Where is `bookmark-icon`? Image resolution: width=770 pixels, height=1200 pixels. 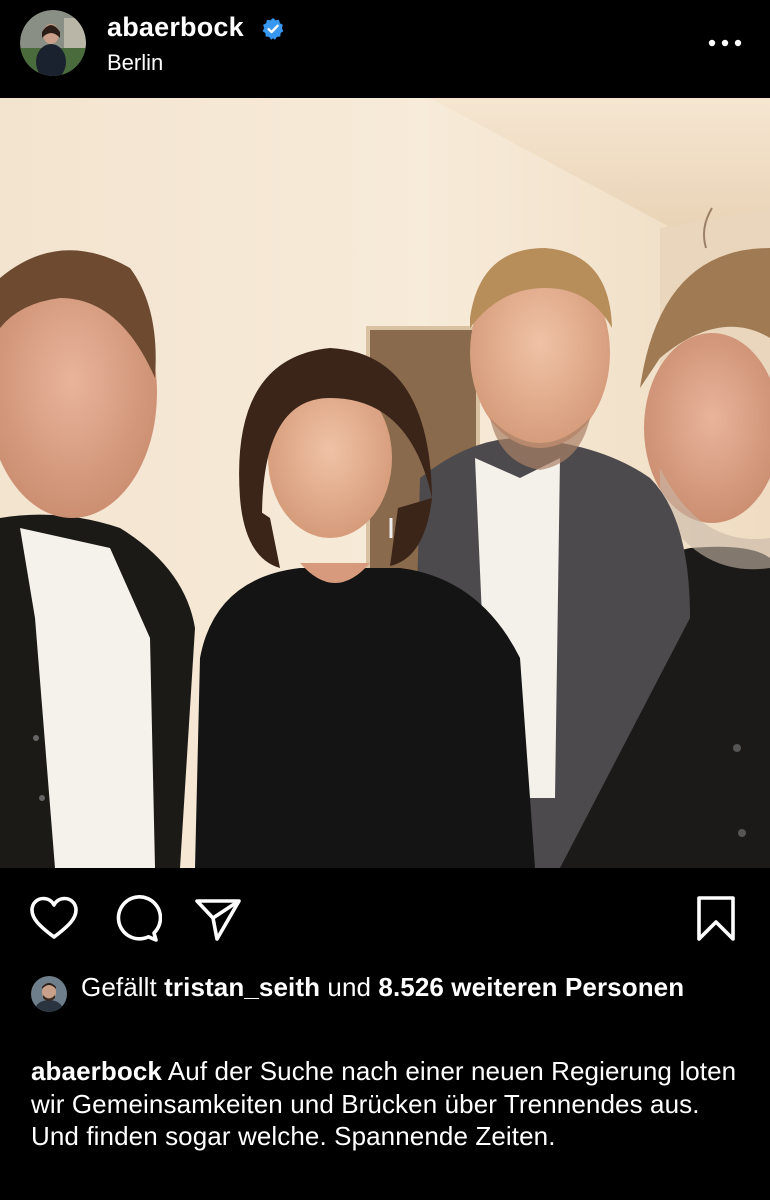
bookmark-icon is located at coordinates (716, 918).